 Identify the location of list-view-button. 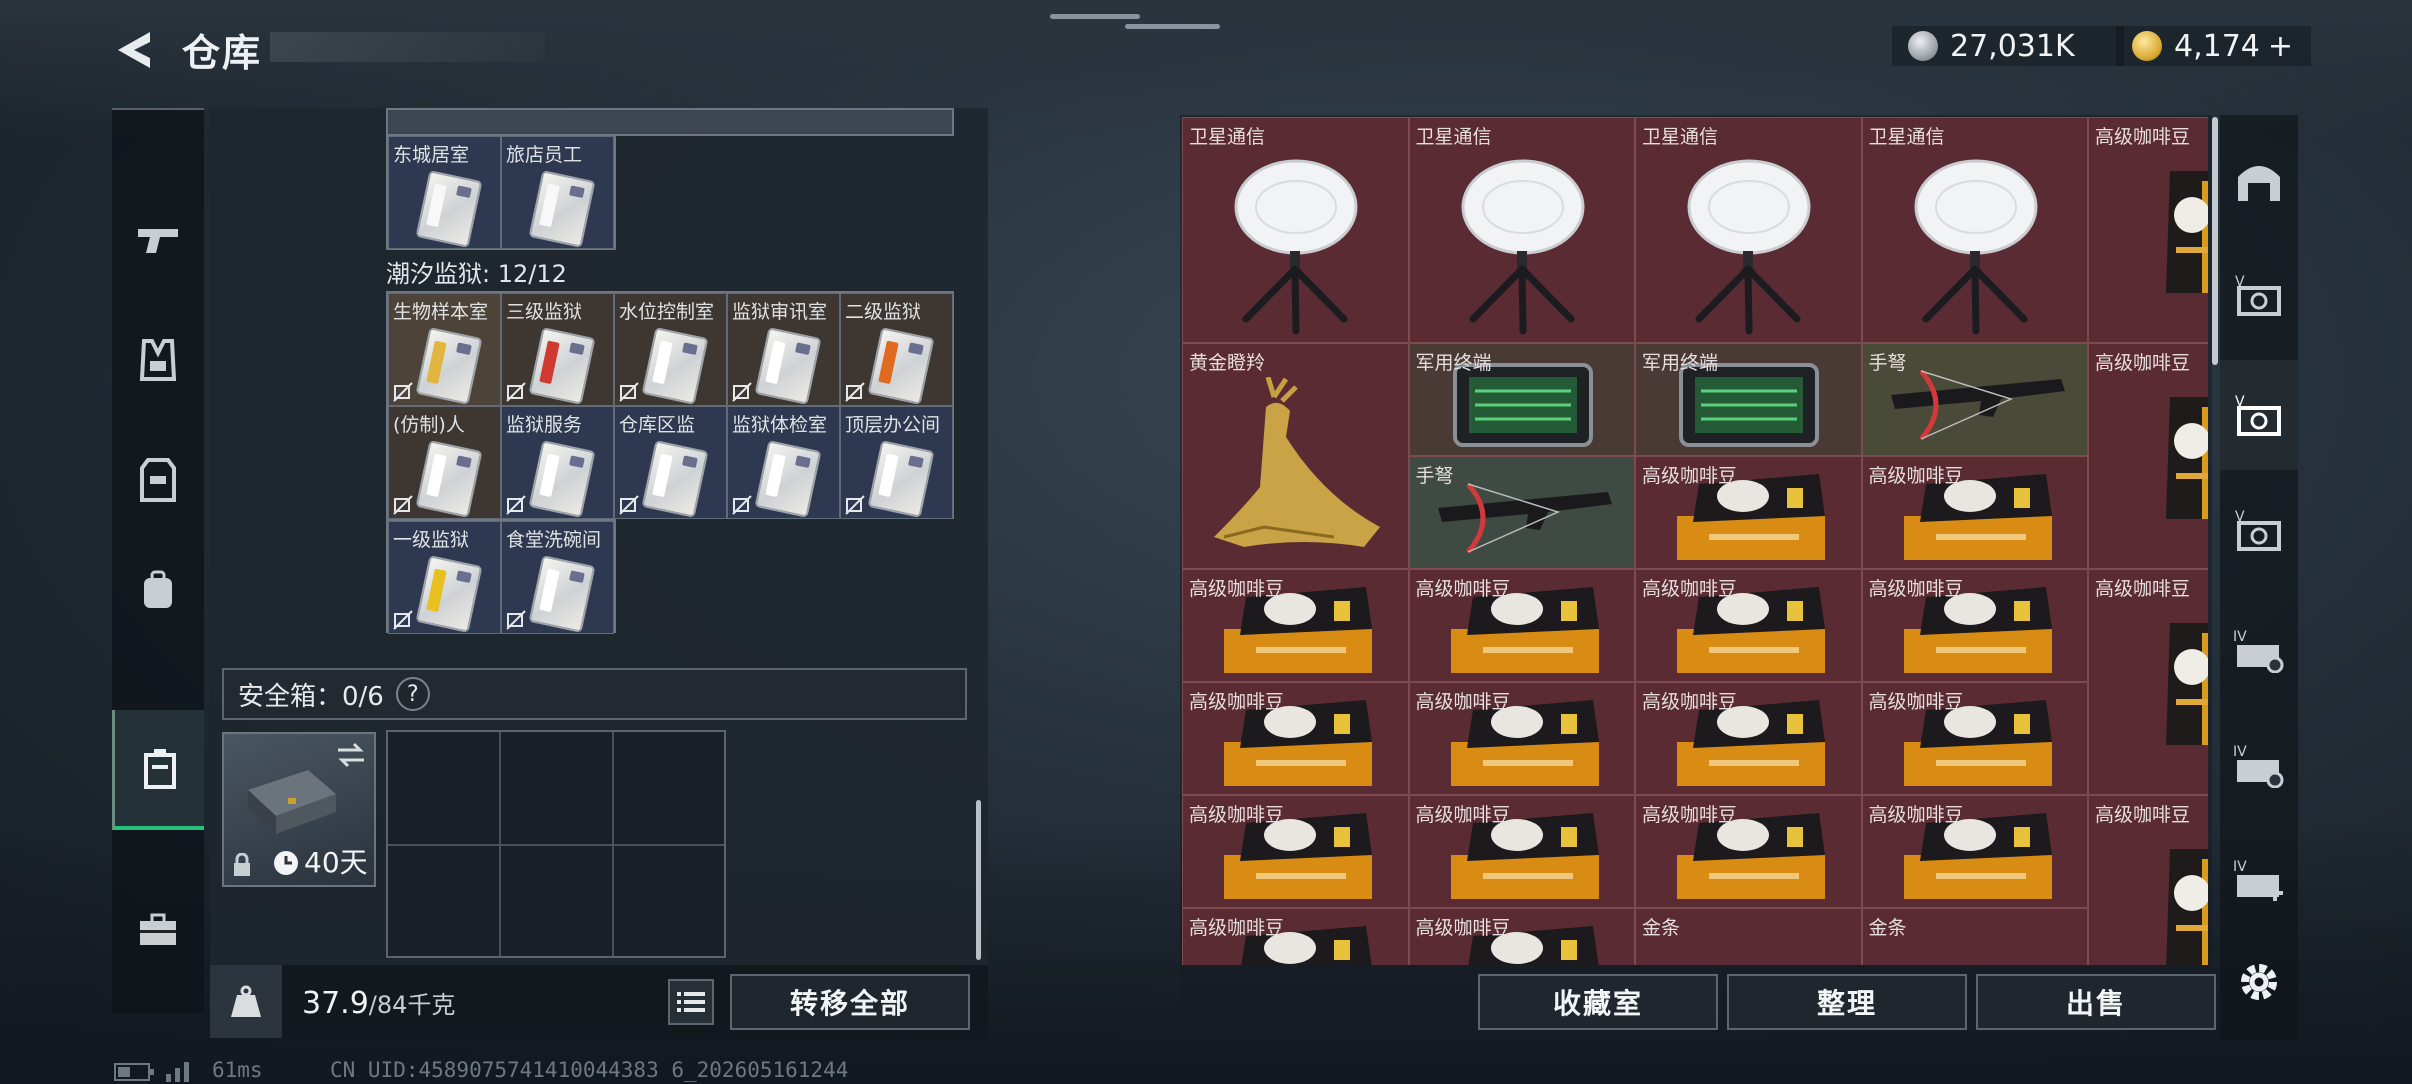
(691, 1002).